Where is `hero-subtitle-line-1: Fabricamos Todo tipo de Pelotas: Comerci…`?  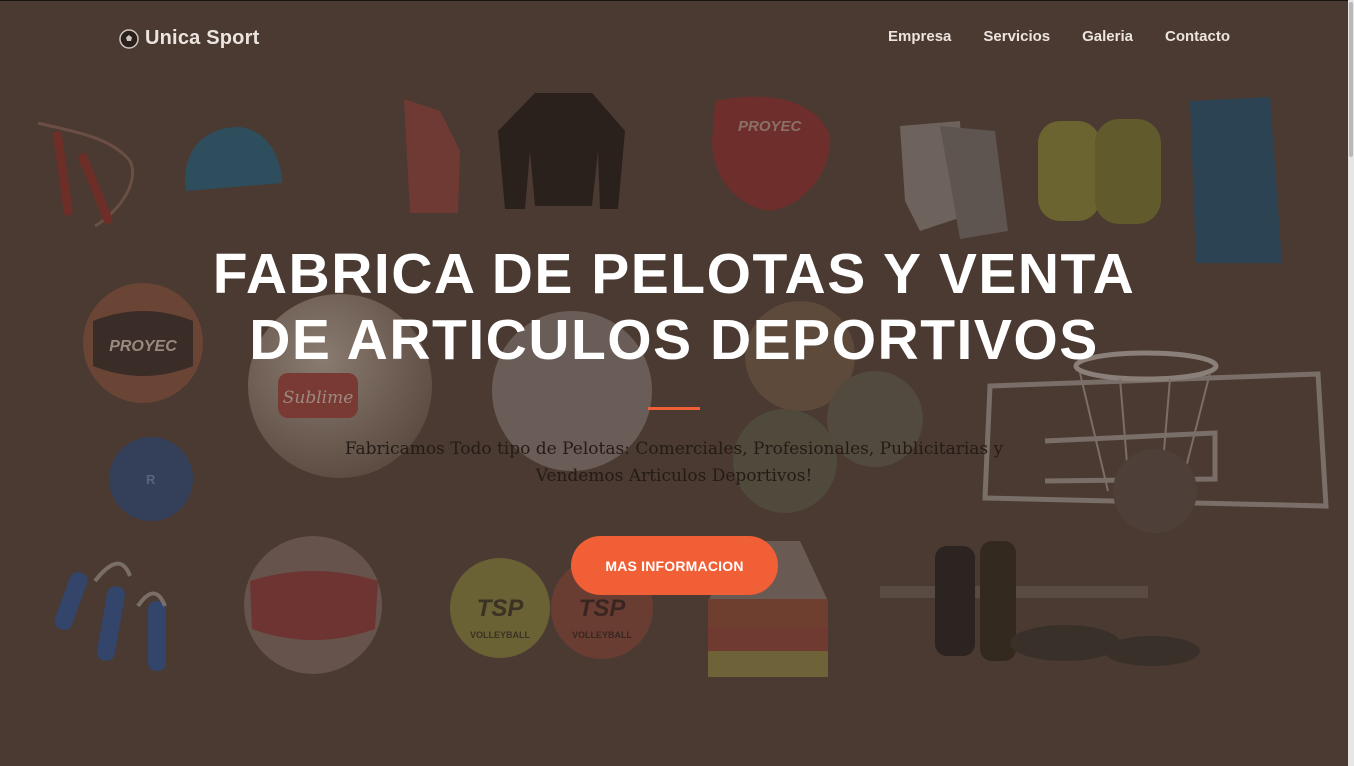 hero-subtitle-line-1: Fabricamos Todo tipo de Pelotas: Comerci… is located at coordinates (674, 449).